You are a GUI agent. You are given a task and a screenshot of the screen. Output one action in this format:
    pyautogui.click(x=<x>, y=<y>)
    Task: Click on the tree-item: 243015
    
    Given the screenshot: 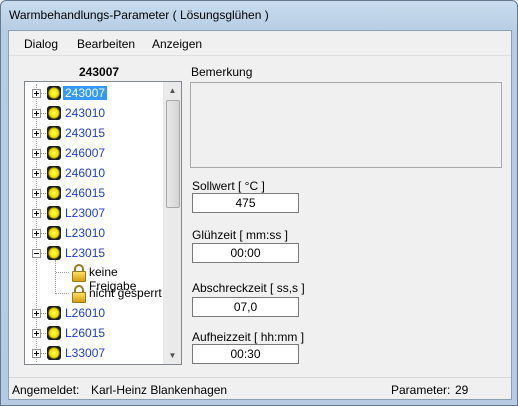 What is the action you would take?
    pyautogui.click(x=95, y=133)
    